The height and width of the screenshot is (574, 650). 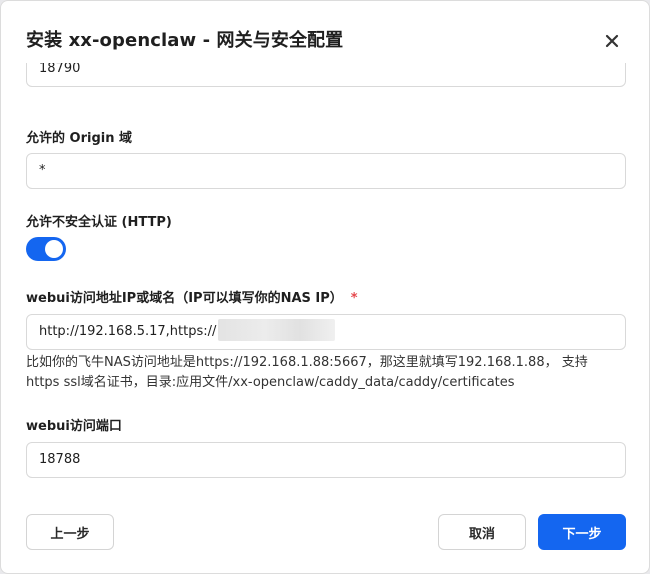 What do you see at coordinates (277, 330) in the screenshot?
I see `blurred-domain` at bounding box center [277, 330].